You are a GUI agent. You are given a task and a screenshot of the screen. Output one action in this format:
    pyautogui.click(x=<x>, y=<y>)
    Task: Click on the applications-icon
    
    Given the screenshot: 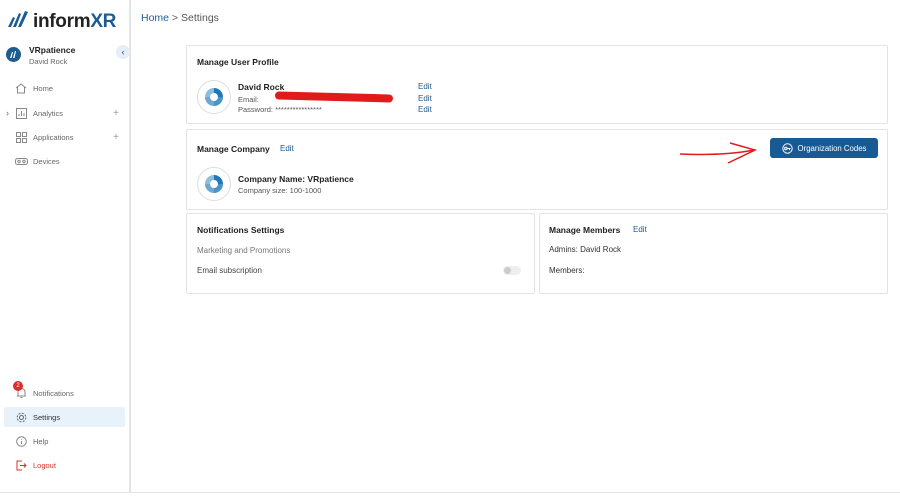 What is the action you would take?
    pyautogui.click(x=21, y=137)
    